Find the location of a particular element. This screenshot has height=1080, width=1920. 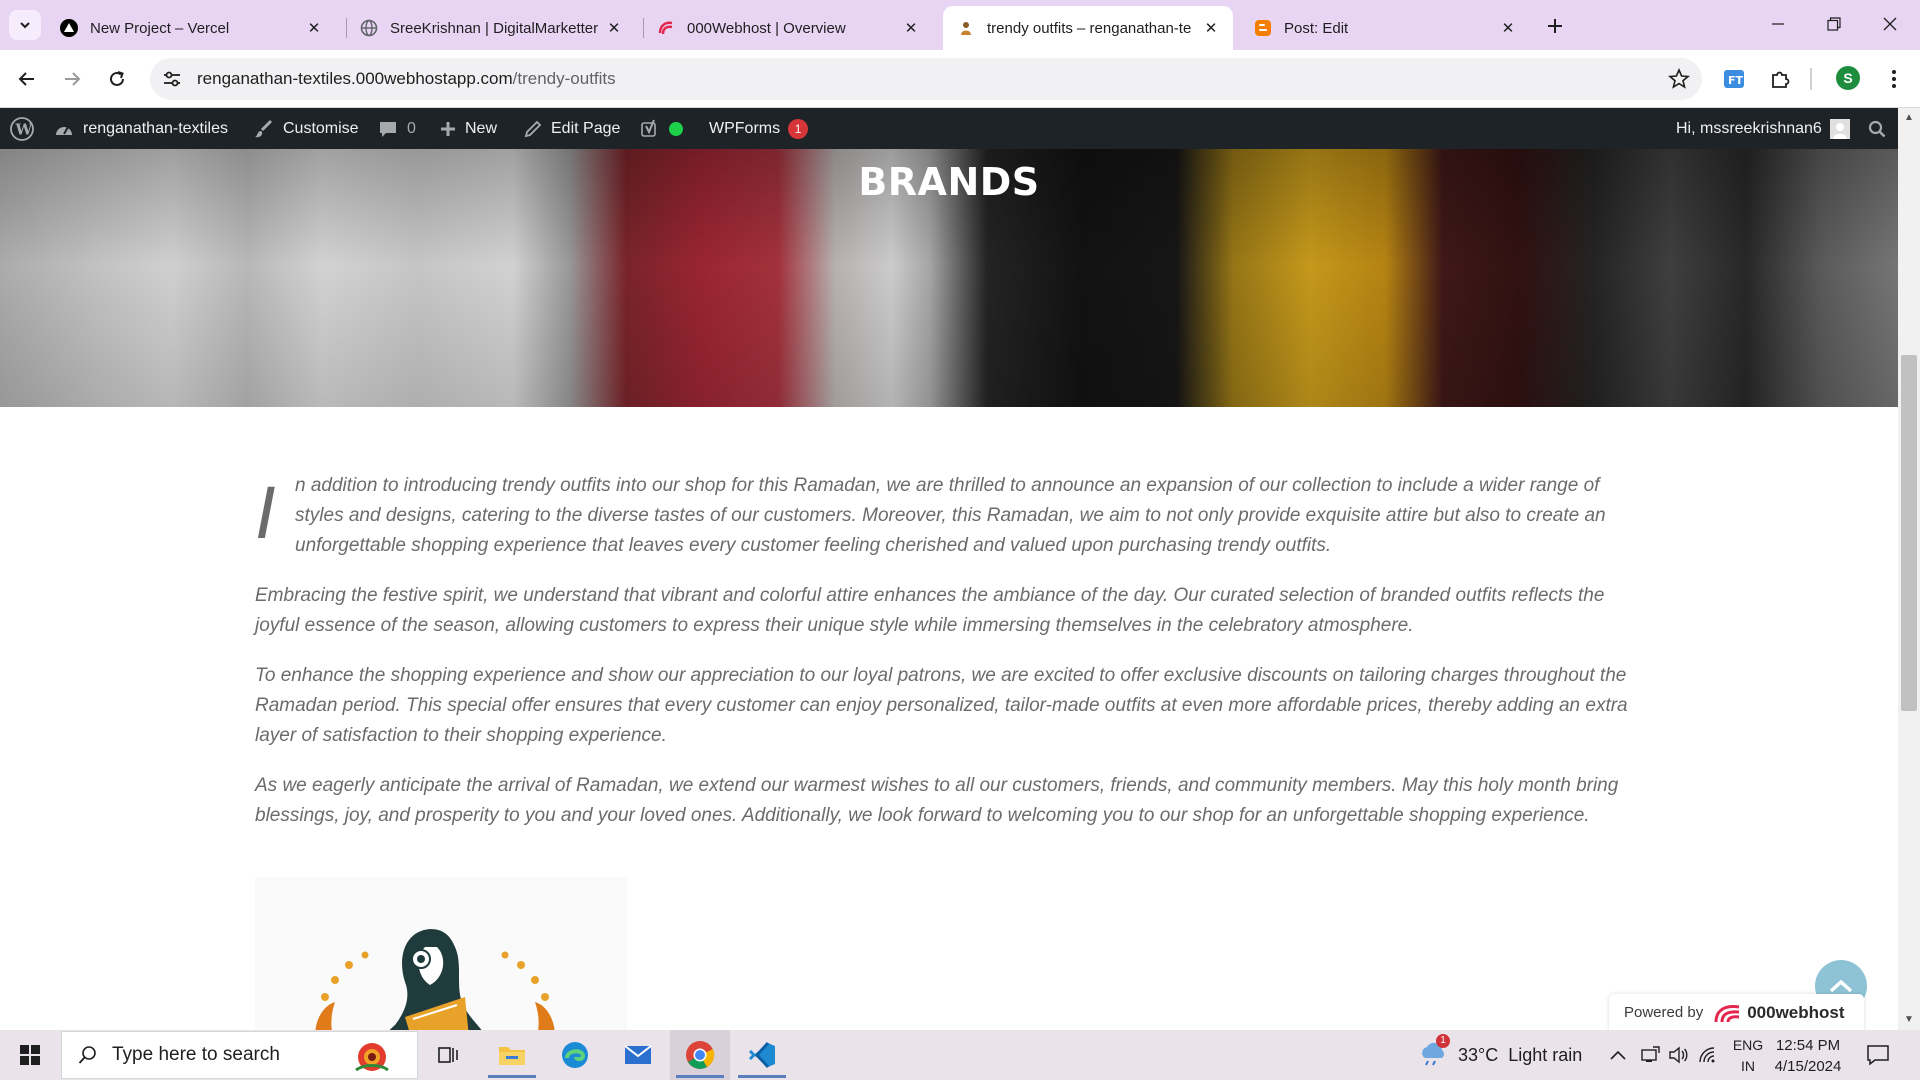

network-icon is located at coordinates (1650, 1054).